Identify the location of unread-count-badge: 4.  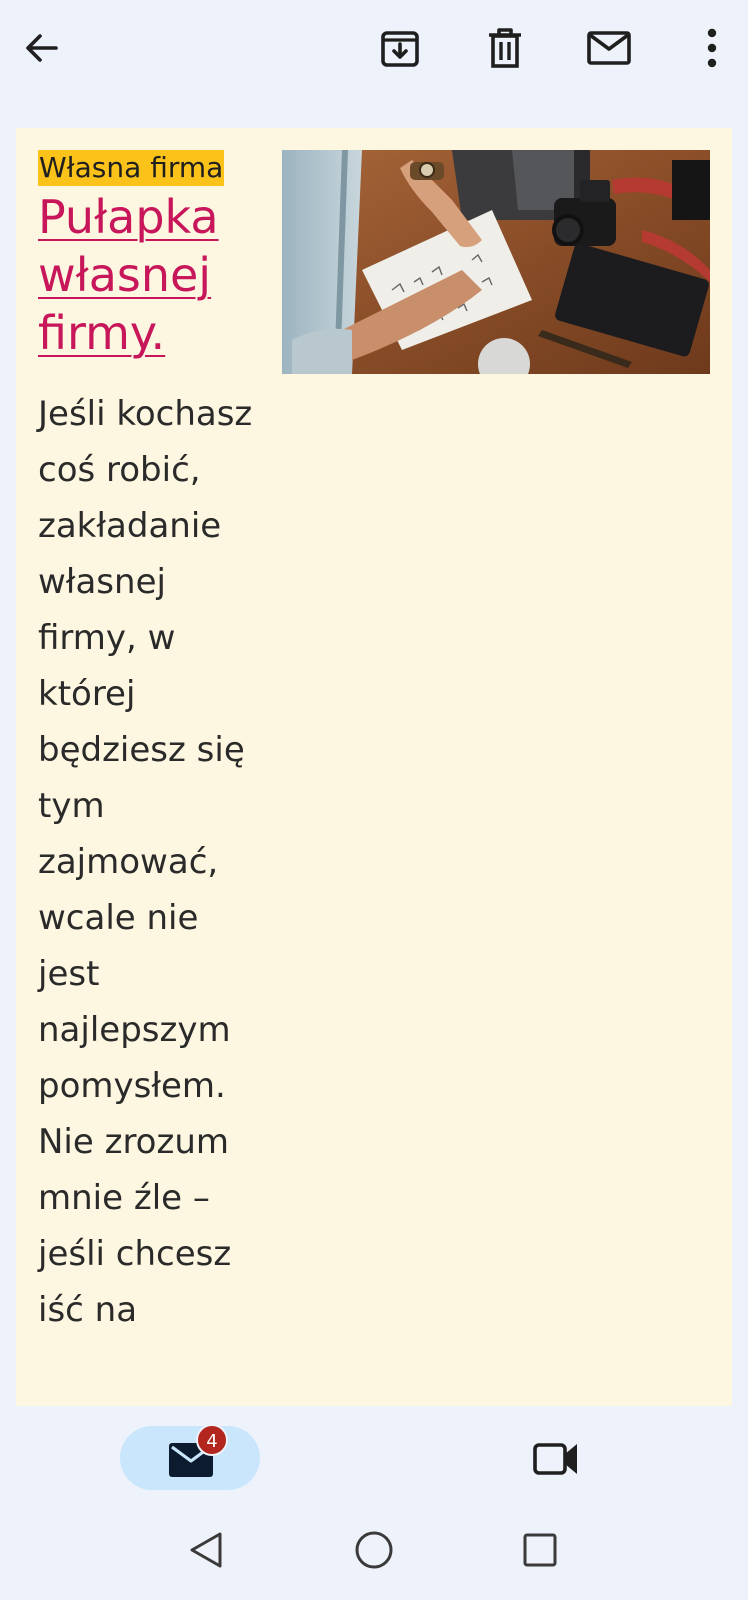
(212, 1440).